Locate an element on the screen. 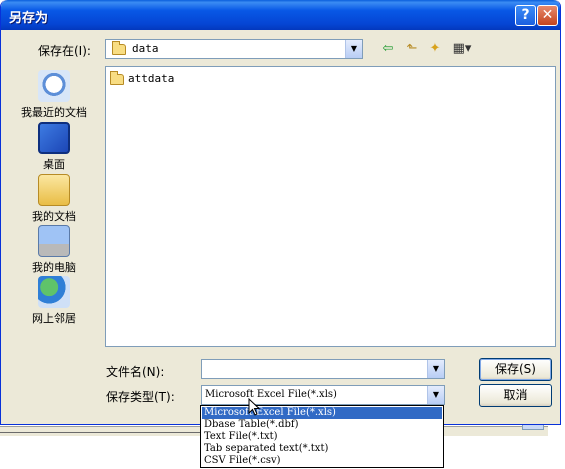 This screenshot has width=565, height=469. place-my-documents: 我的文档 is located at coordinates (54, 199).